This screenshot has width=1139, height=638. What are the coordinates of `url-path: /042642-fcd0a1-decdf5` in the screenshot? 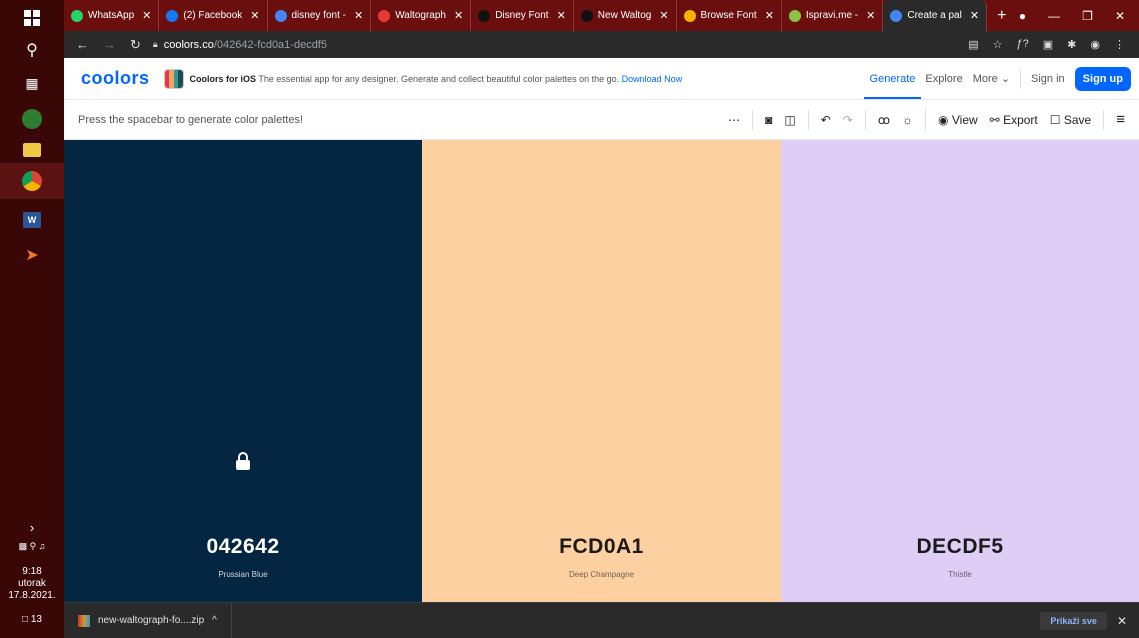 It's located at (270, 44).